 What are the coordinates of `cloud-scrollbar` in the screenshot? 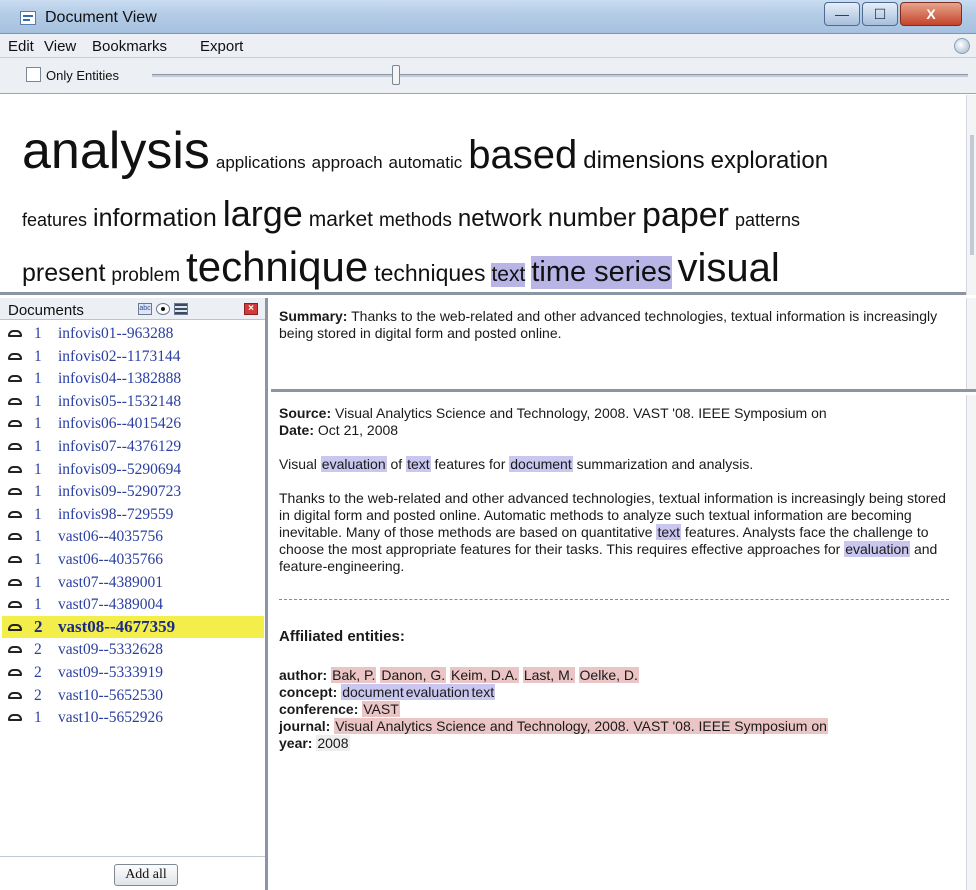 It's located at (971, 195).